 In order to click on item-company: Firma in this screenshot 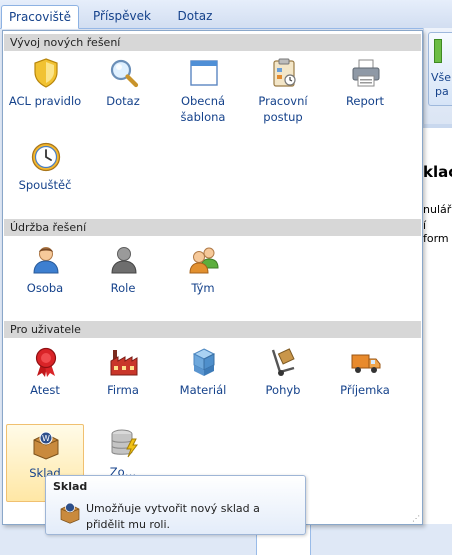, I will do `click(123, 384)`.